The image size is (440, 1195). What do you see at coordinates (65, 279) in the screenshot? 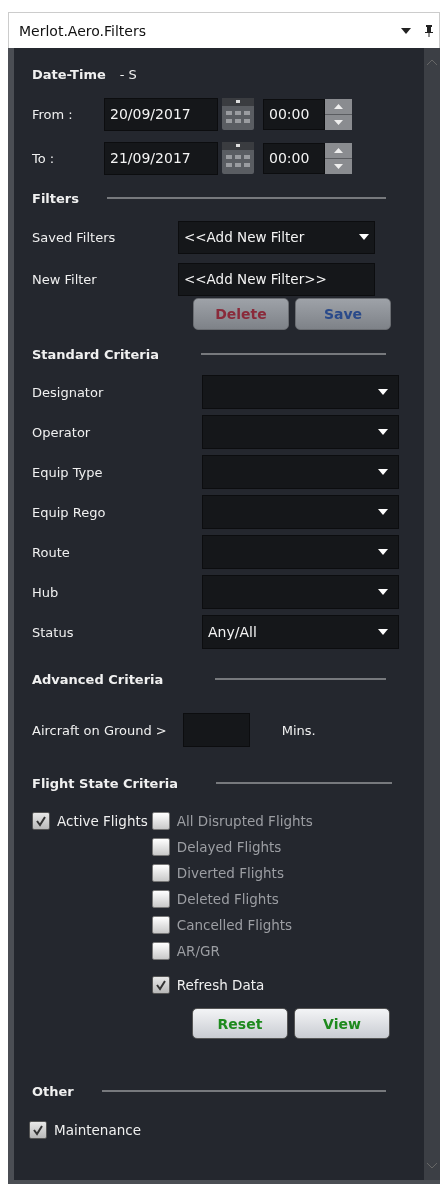
I see `field-label: New Filter` at bounding box center [65, 279].